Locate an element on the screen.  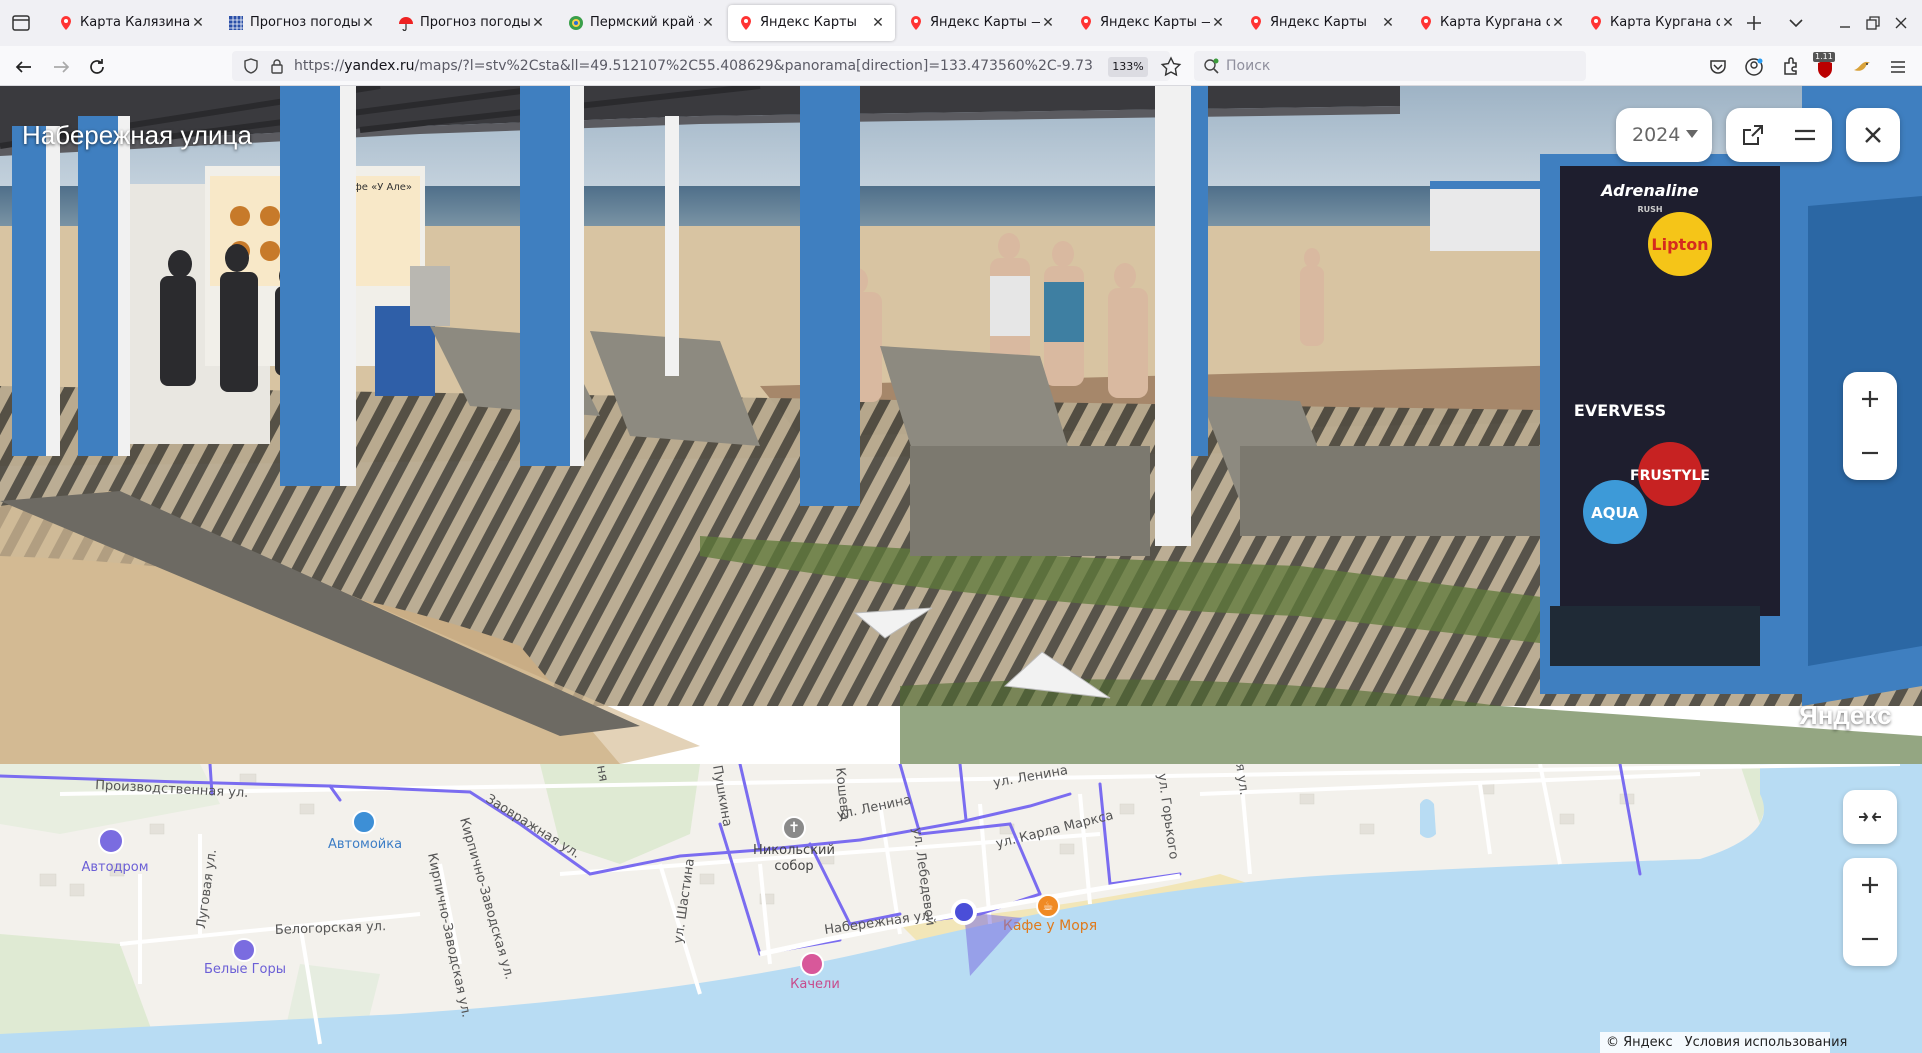
poi-label: Белые Горы is located at coordinates (245, 969).